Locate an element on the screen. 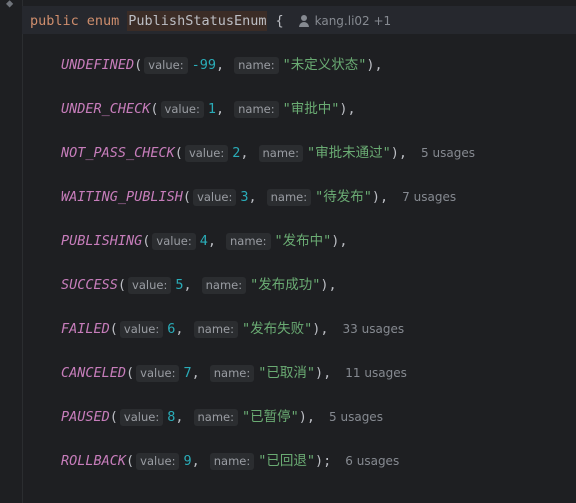 The width and height of the screenshot is (576, 503). enum-constant-label: "已回退" is located at coordinates (287, 461).